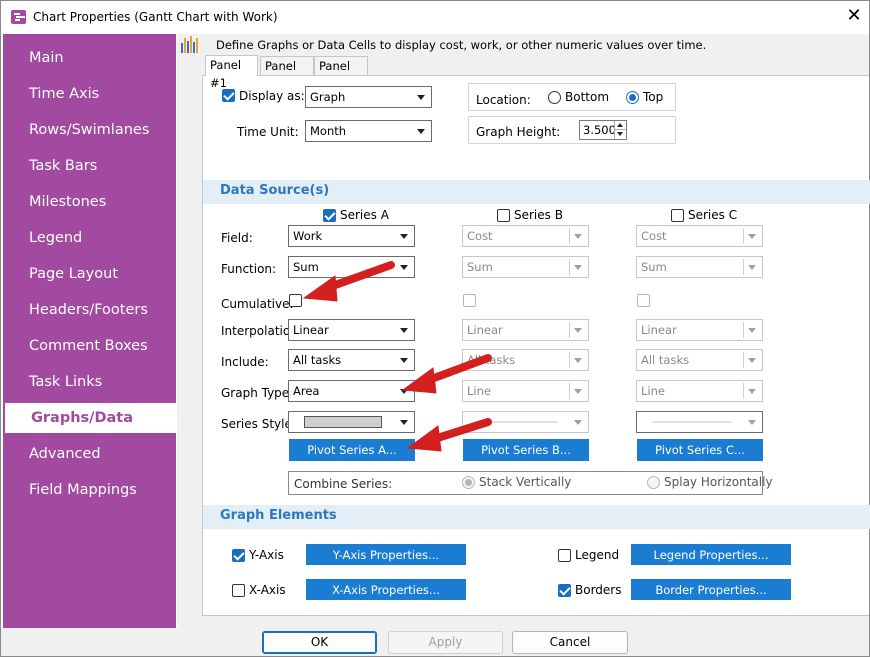 Image resolution: width=870 pixels, height=657 pixels. I want to click on annotation-arrow-pivot-head, so click(424, 438).